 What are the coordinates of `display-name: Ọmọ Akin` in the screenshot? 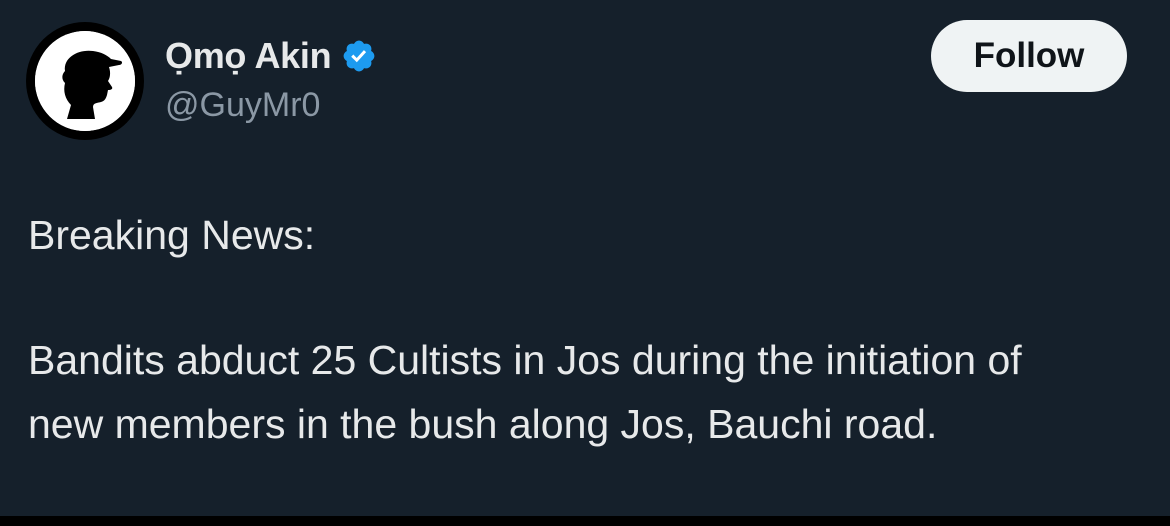 It's located at (248, 56).